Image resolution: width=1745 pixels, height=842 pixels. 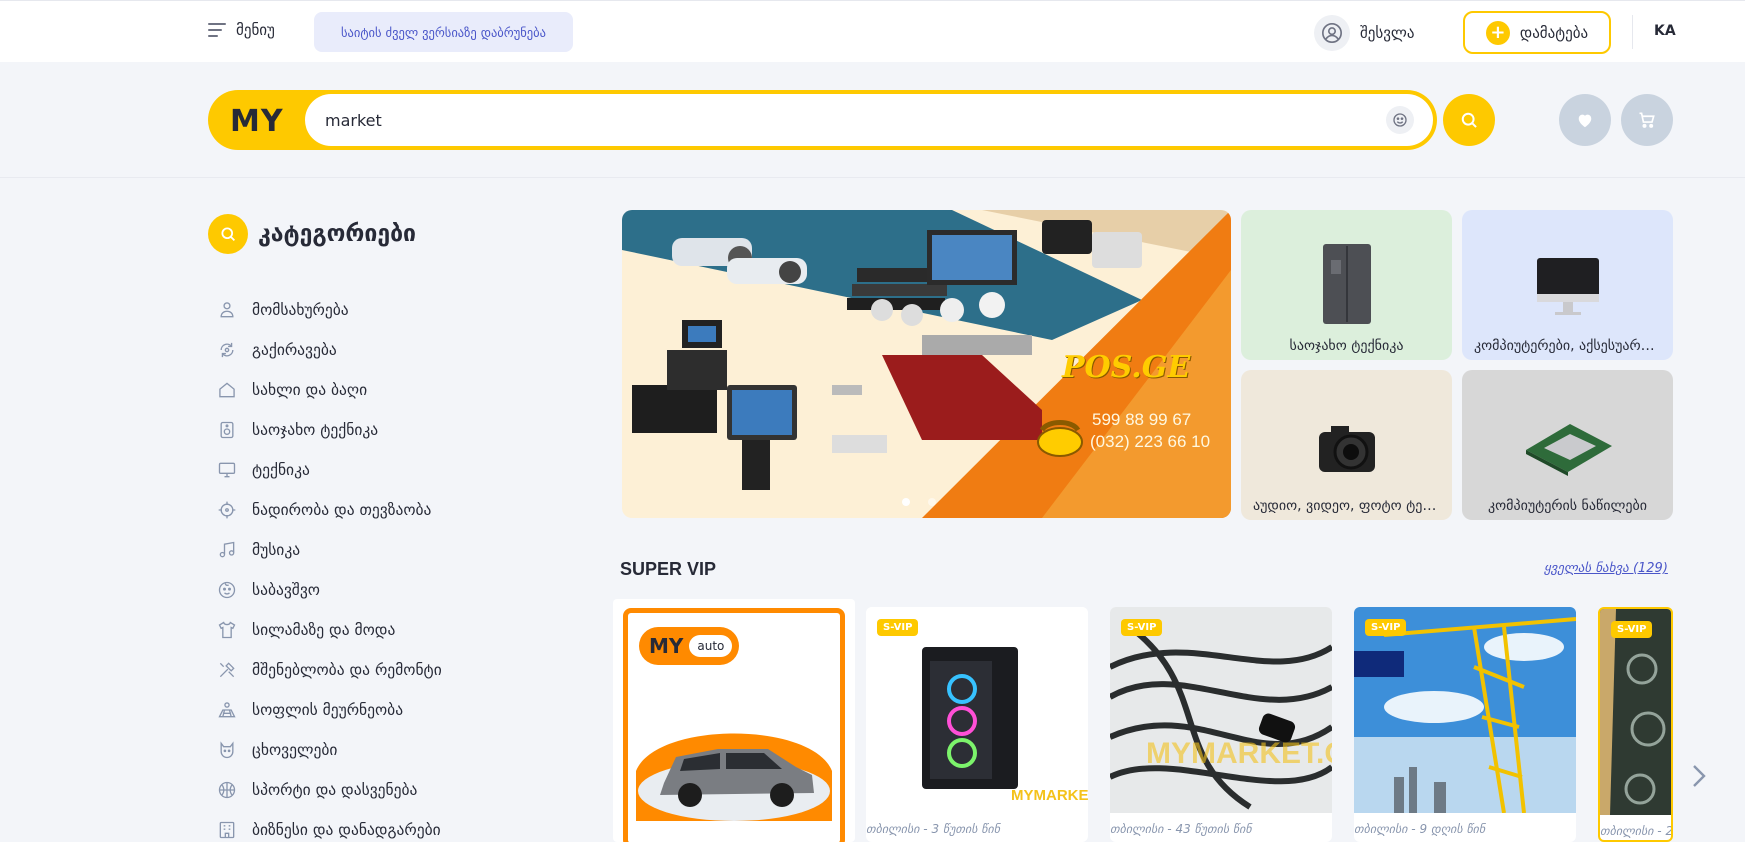 I want to click on category-item: სახლი და ბაღი, so click(x=329, y=390).